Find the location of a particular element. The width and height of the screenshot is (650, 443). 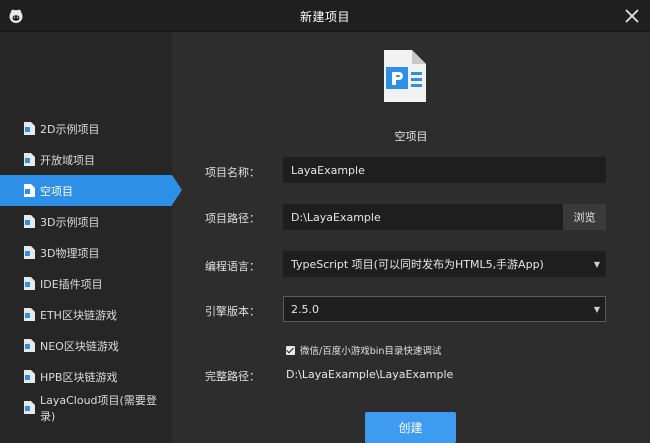

engine-version-label: 引擎版本： is located at coordinates (232, 311).